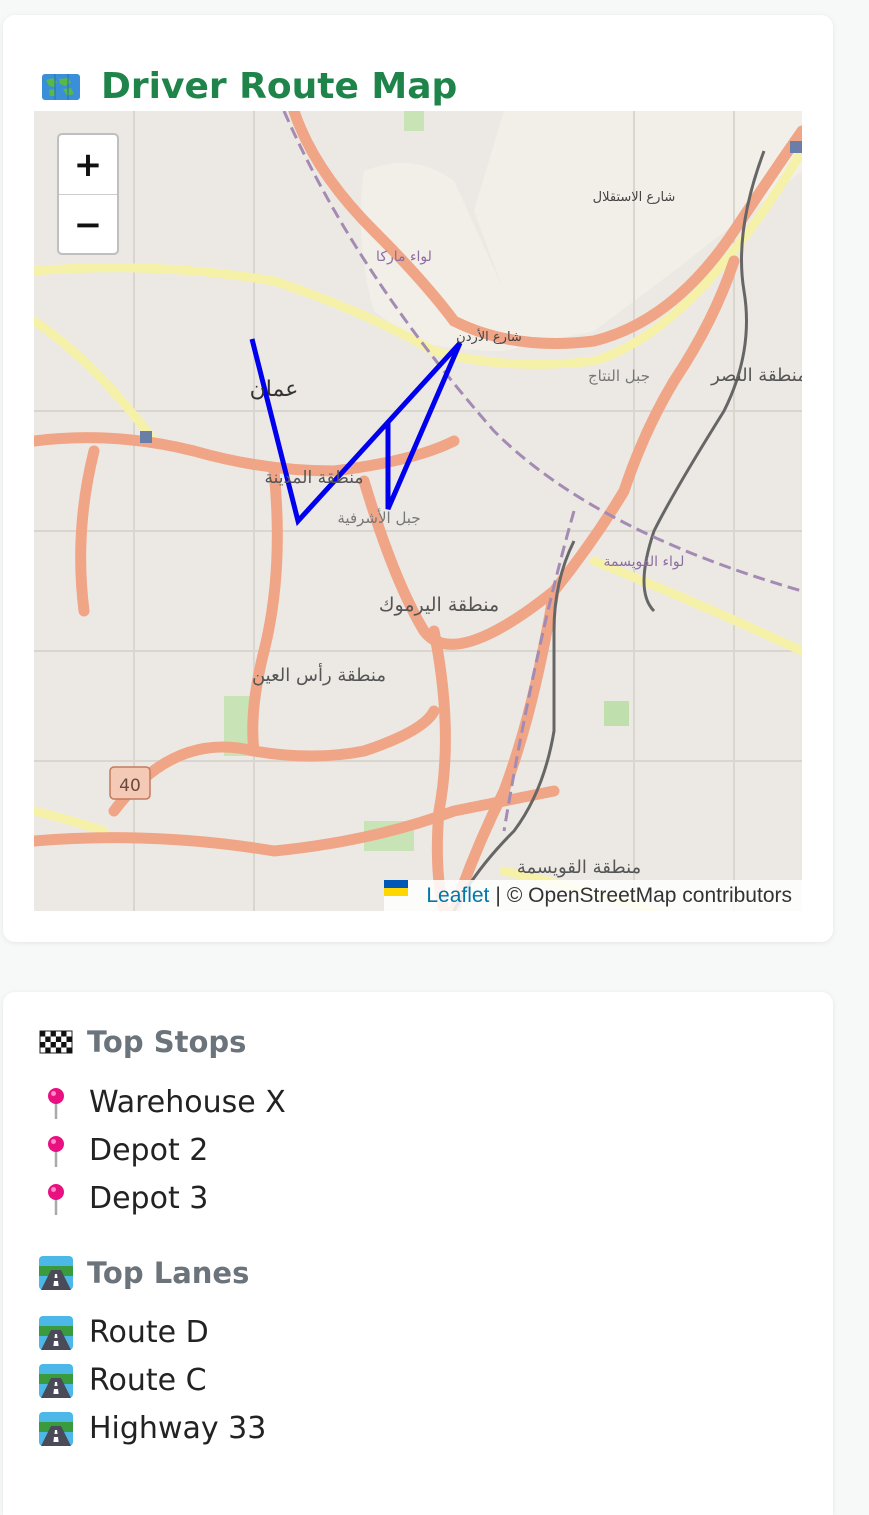 Image resolution: width=869 pixels, height=1515 pixels. I want to click on world-map-icon, so click(61, 87).